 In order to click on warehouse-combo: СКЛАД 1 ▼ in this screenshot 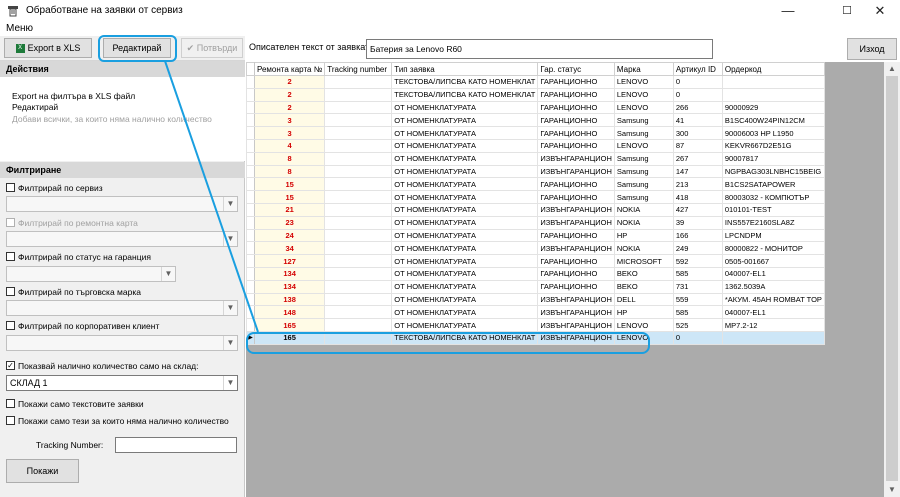, I will do `click(122, 383)`.